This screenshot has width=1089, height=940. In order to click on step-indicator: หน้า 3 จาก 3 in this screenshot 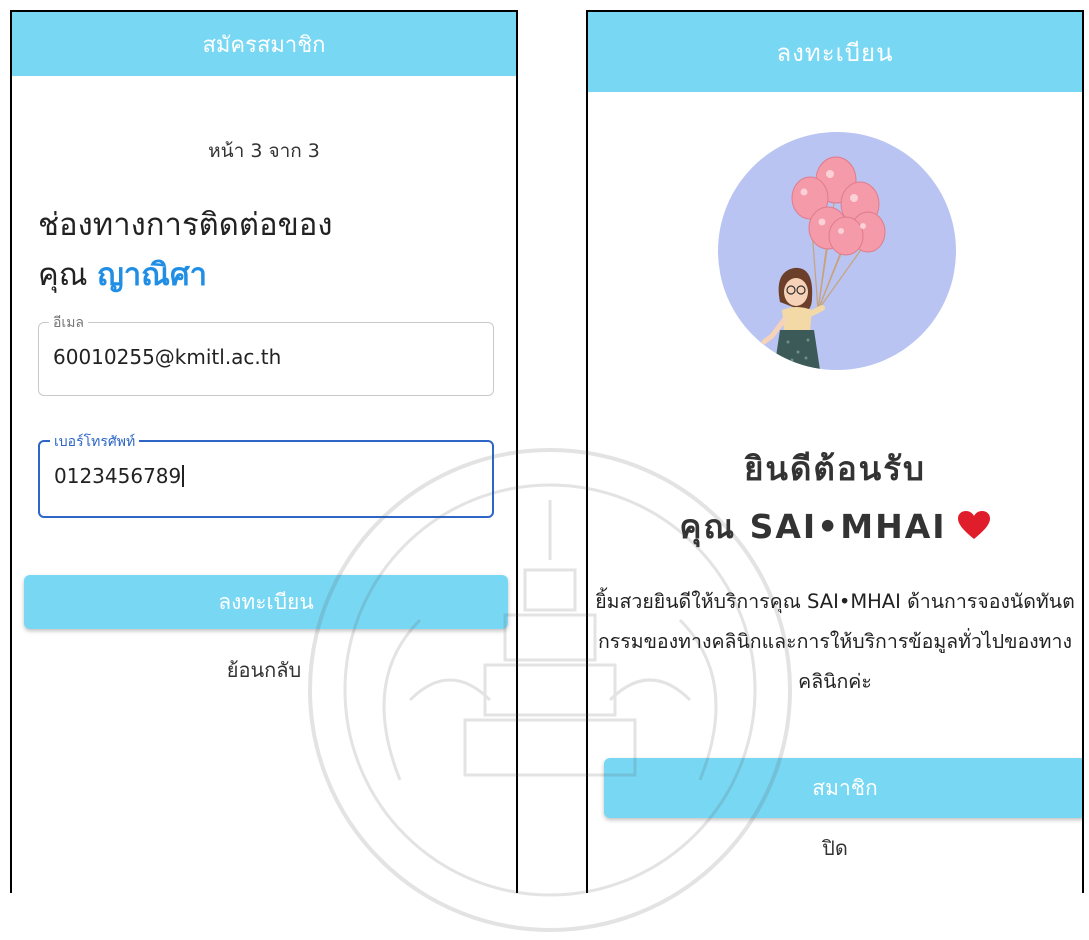, I will do `click(264, 151)`.